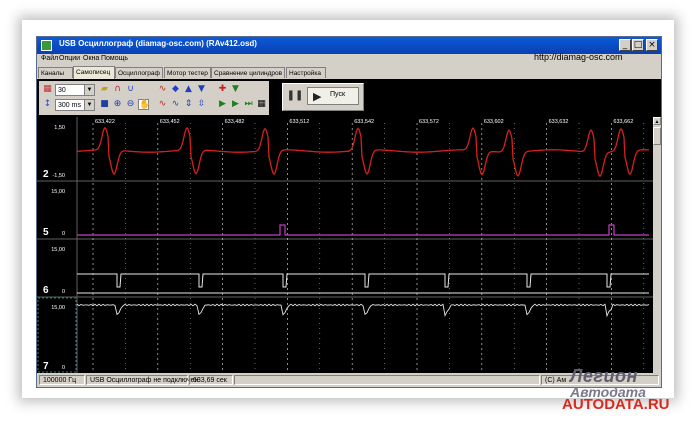  Describe the element at coordinates (222, 104) in the screenshot. I see `play-green-icon: ▶` at that location.